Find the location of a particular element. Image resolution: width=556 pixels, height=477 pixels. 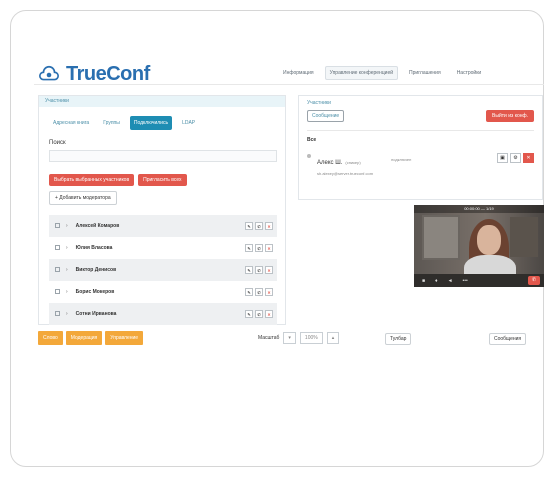

remove-icon: ✕ is located at coordinates (528, 158).